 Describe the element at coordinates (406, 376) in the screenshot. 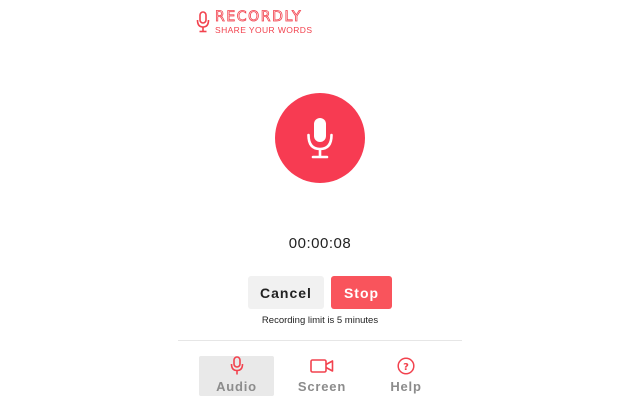

I see `tab-help: ? Help` at that location.